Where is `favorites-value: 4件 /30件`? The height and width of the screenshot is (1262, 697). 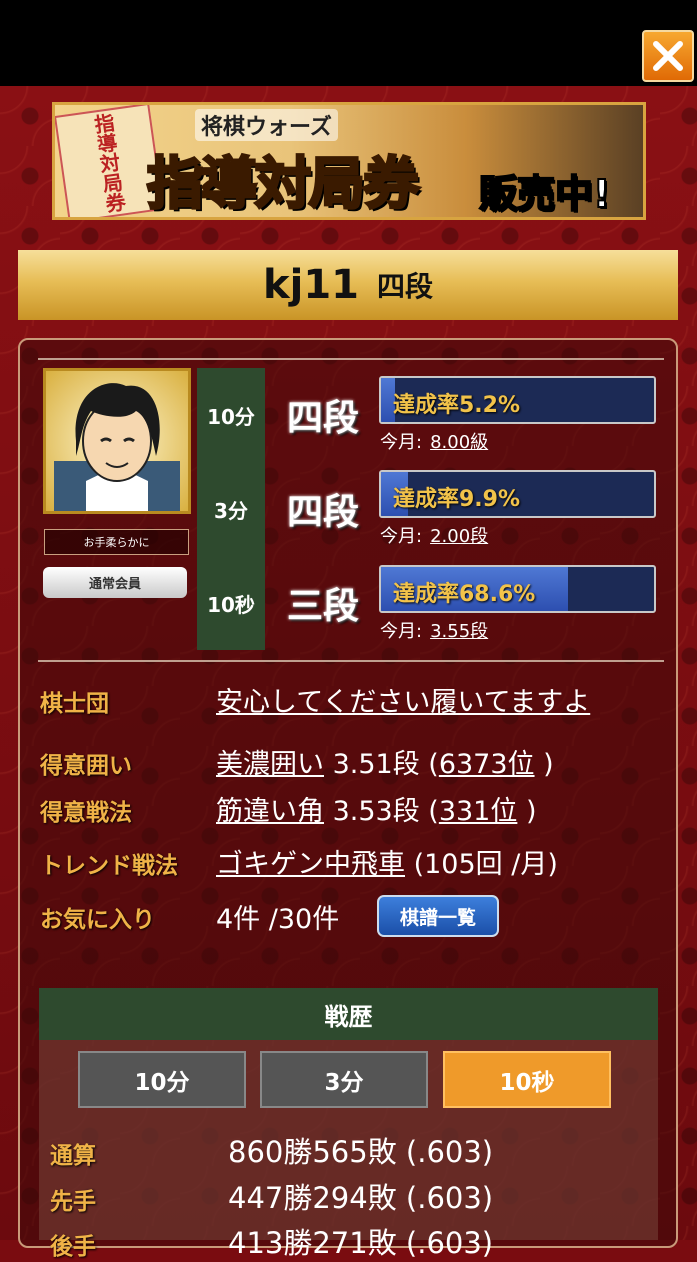
favorites-value: 4件 /30件 is located at coordinates (278, 919).